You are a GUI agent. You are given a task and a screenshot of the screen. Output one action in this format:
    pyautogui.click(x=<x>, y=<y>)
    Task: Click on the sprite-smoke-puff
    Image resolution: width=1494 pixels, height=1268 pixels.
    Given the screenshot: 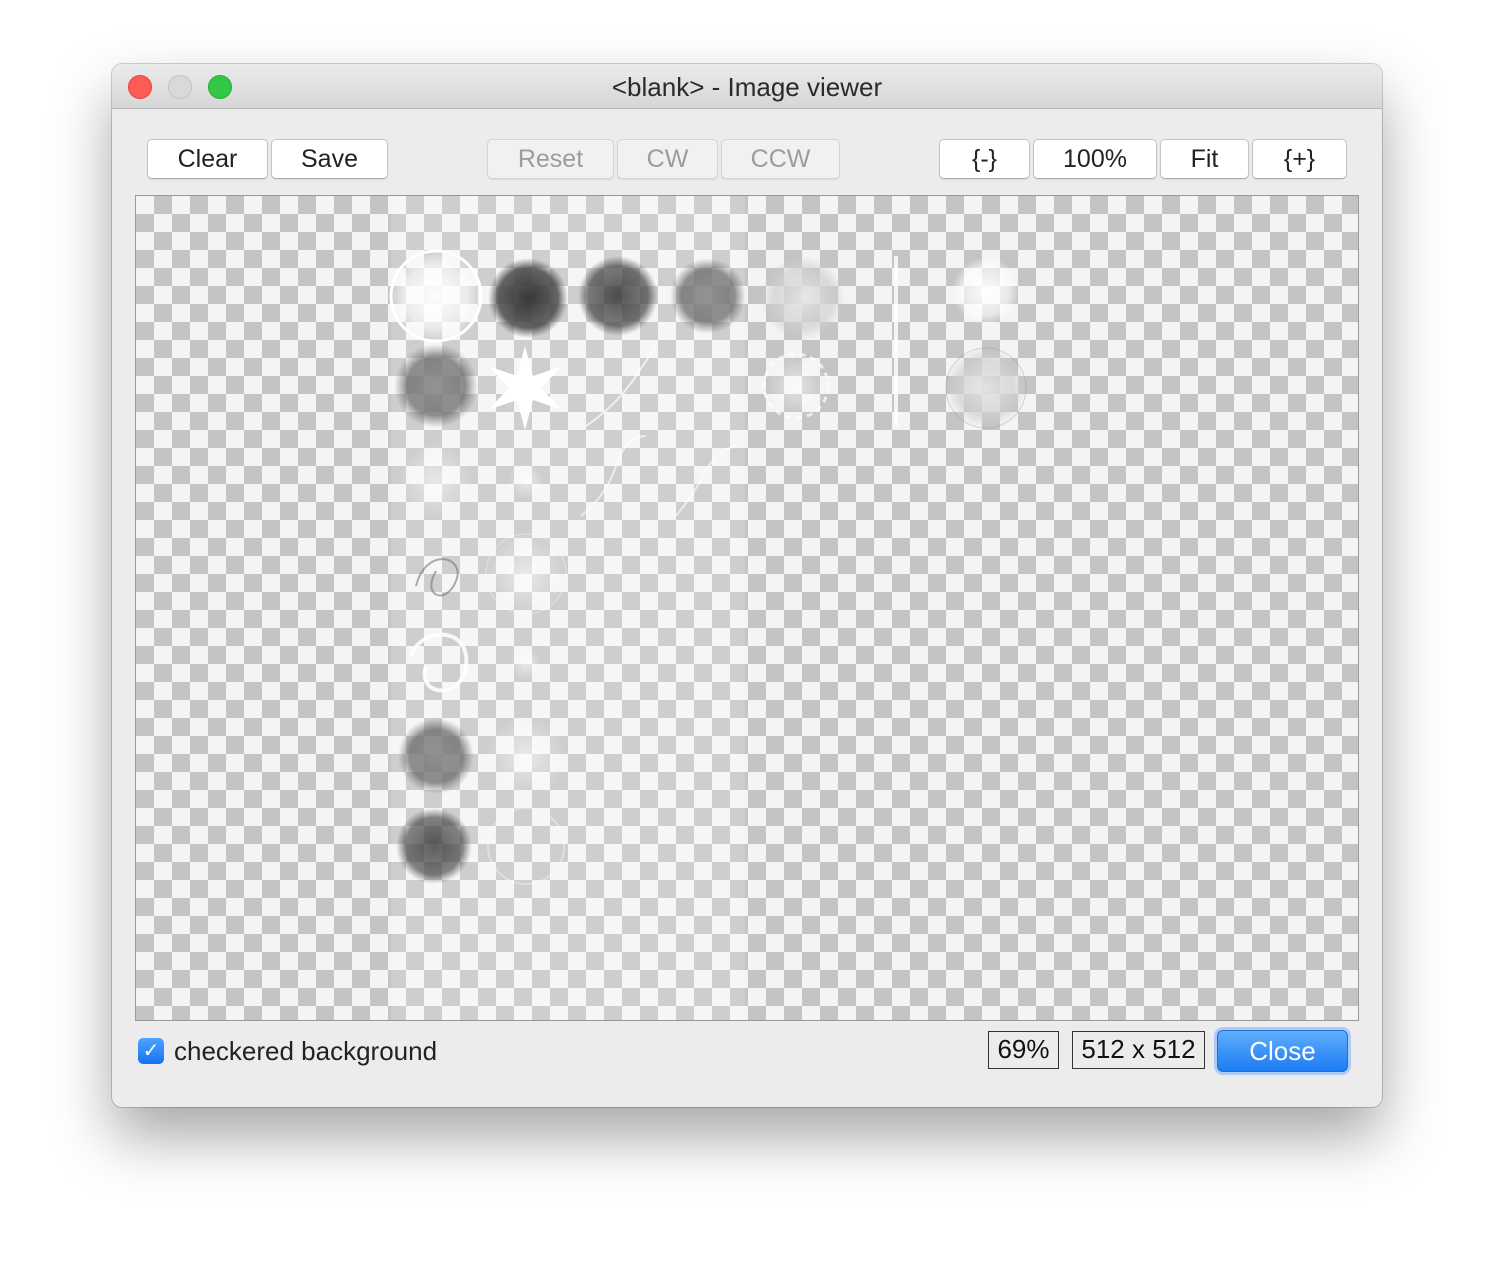 What is the action you would take?
    pyautogui.click(x=434, y=846)
    